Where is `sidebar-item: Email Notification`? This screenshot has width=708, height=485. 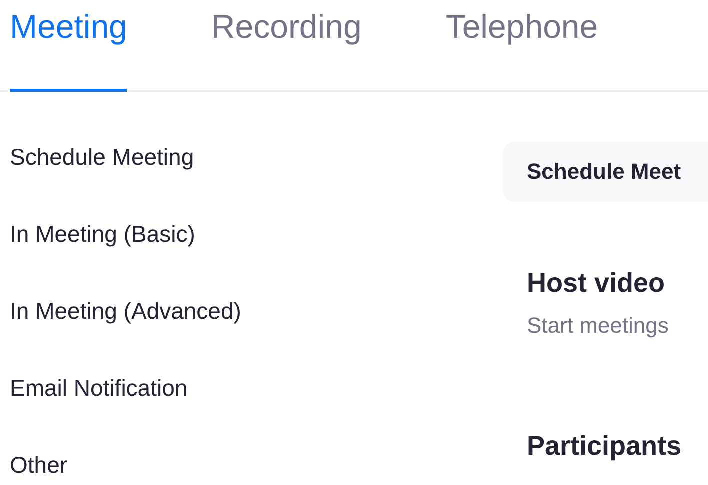 sidebar-item: Email Notification is located at coordinates (256, 388).